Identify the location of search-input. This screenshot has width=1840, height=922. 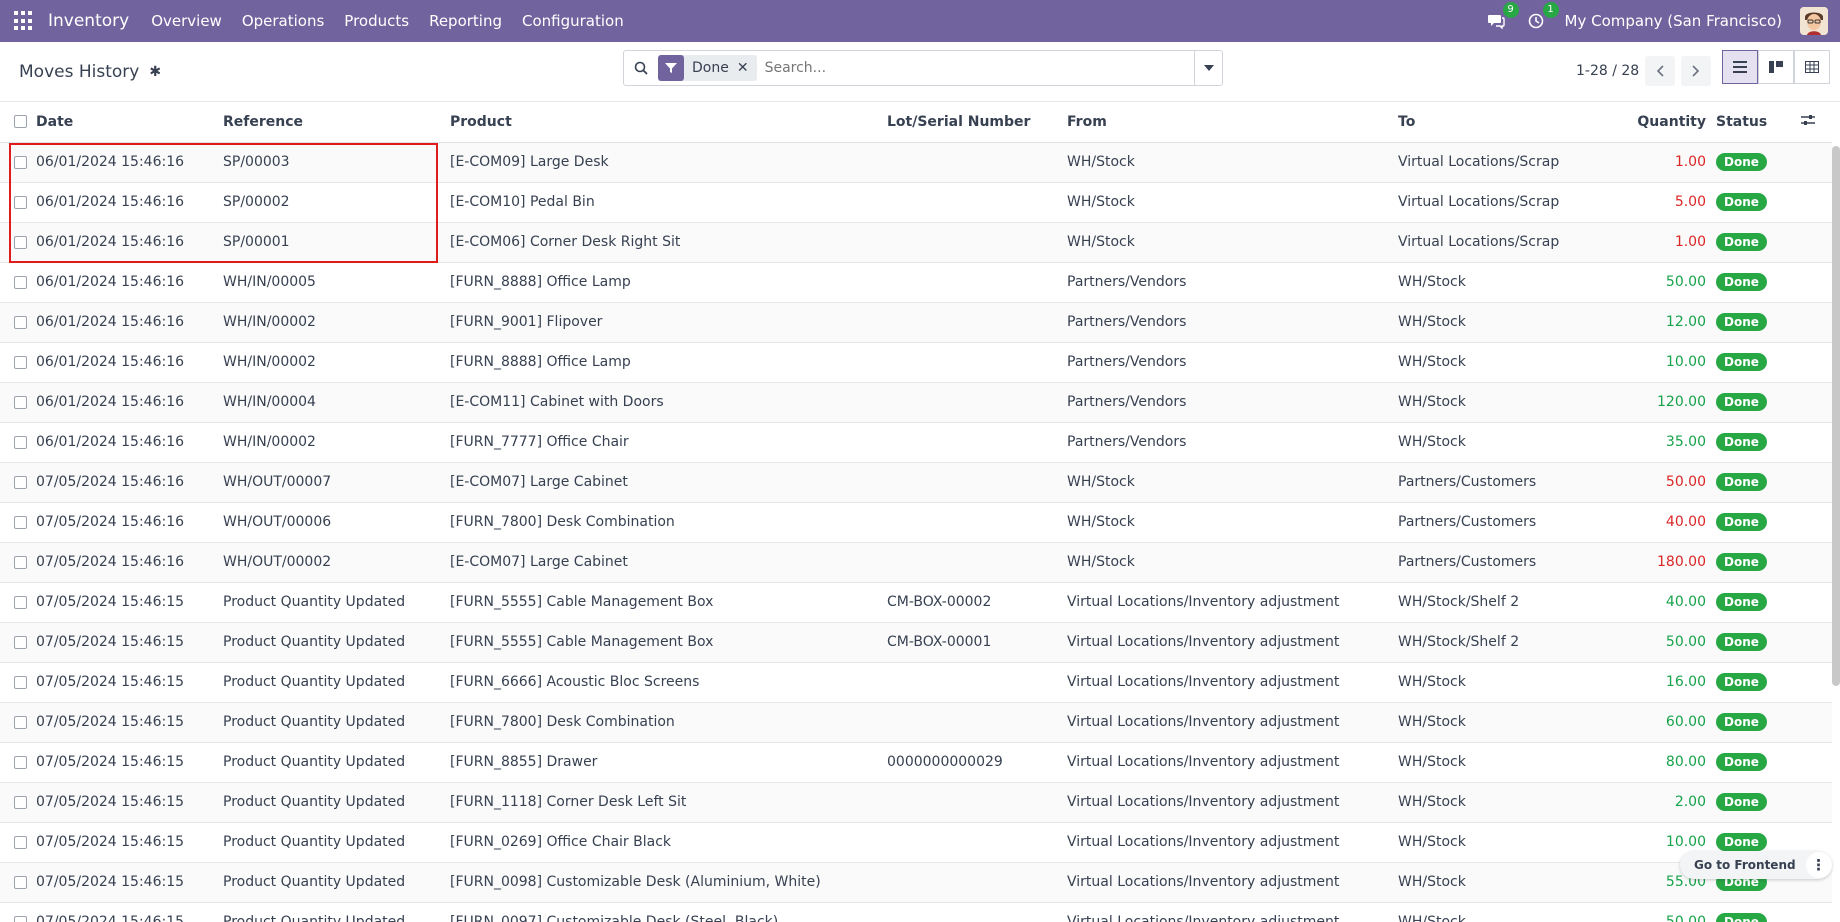
(979, 68).